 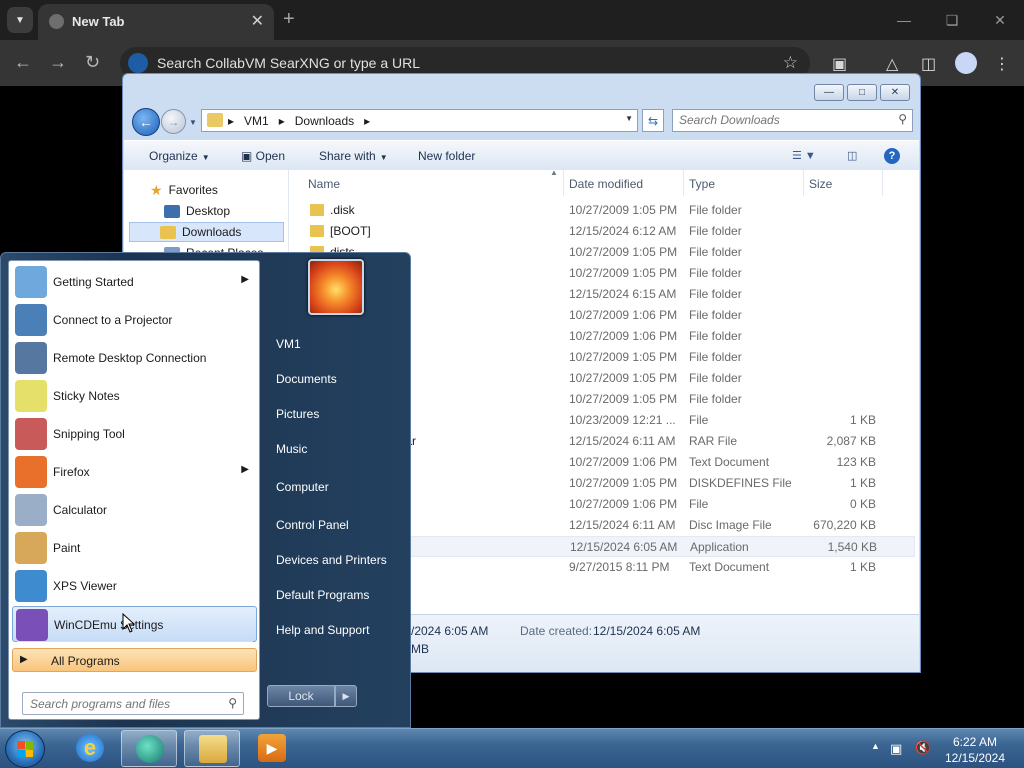 I want to click on profile-avatar, so click(x=966, y=63).